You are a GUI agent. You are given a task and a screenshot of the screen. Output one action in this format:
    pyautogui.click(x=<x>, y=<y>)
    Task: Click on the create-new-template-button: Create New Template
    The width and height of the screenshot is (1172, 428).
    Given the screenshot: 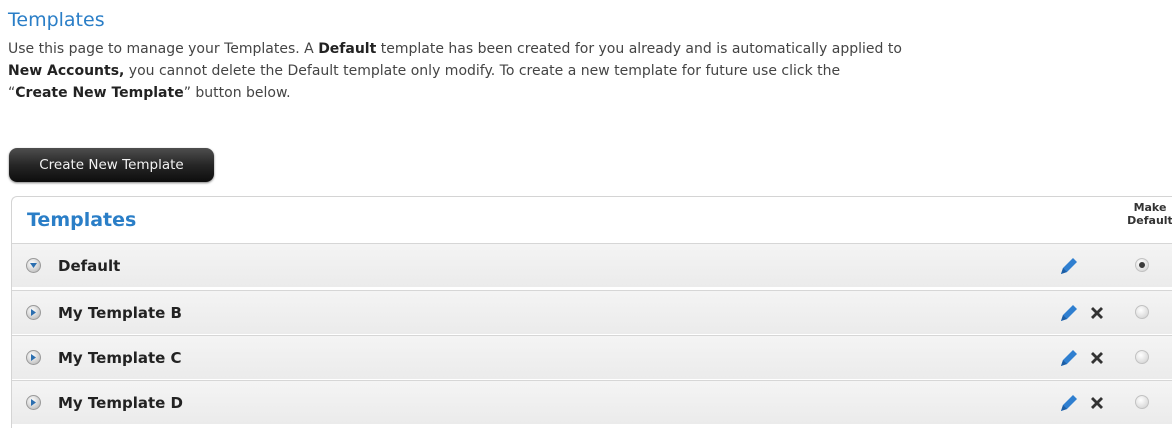 What is the action you would take?
    pyautogui.click(x=111, y=165)
    